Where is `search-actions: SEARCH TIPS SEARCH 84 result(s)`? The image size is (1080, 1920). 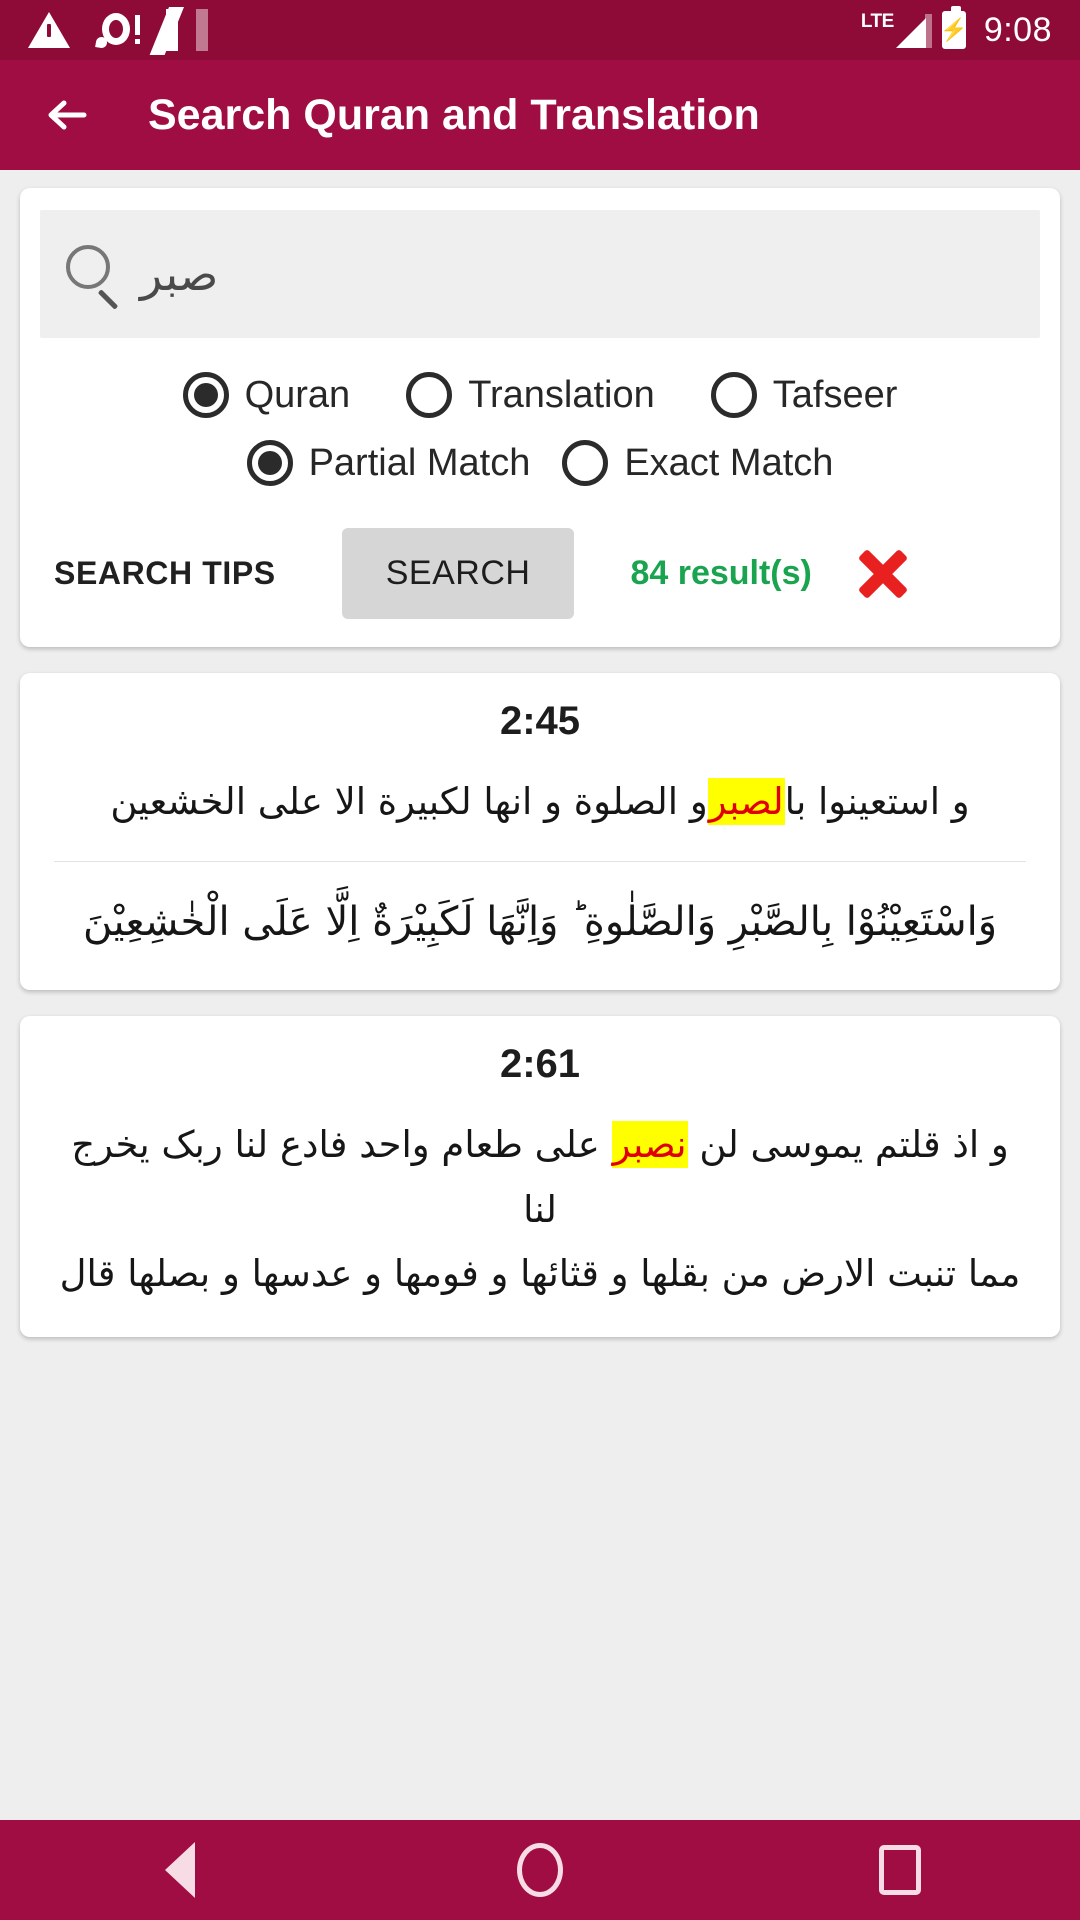 search-actions: SEARCH TIPS SEARCH 84 result(s) is located at coordinates (540, 573).